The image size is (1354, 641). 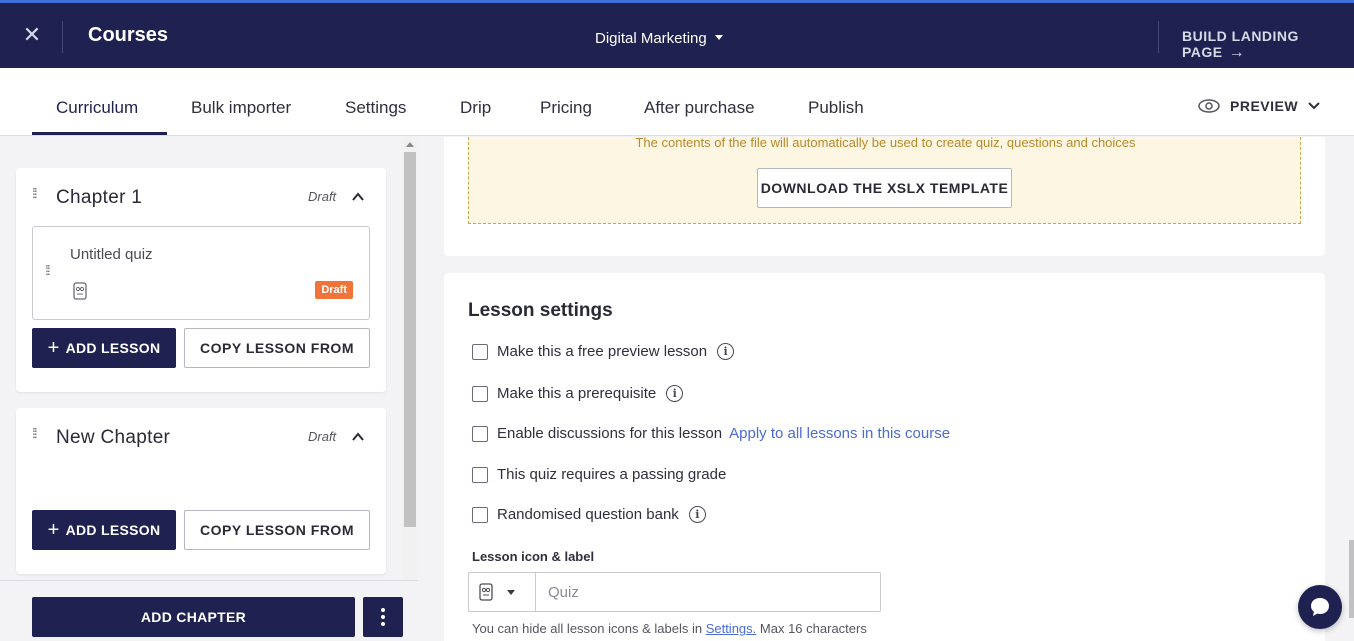 I want to click on tab-bulk-importer: Bulk importer, so click(x=241, y=108).